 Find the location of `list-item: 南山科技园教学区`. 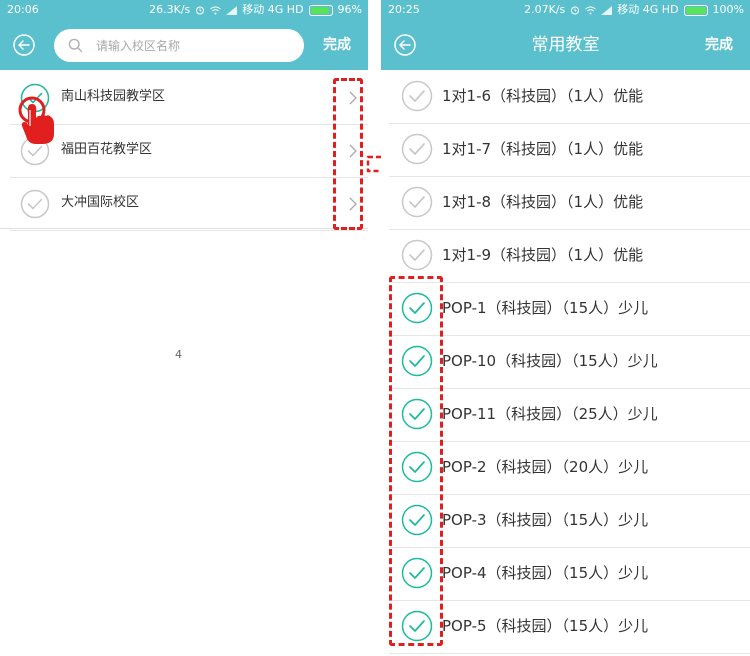

list-item: 南山科技园教学区 is located at coordinates (189, 98).